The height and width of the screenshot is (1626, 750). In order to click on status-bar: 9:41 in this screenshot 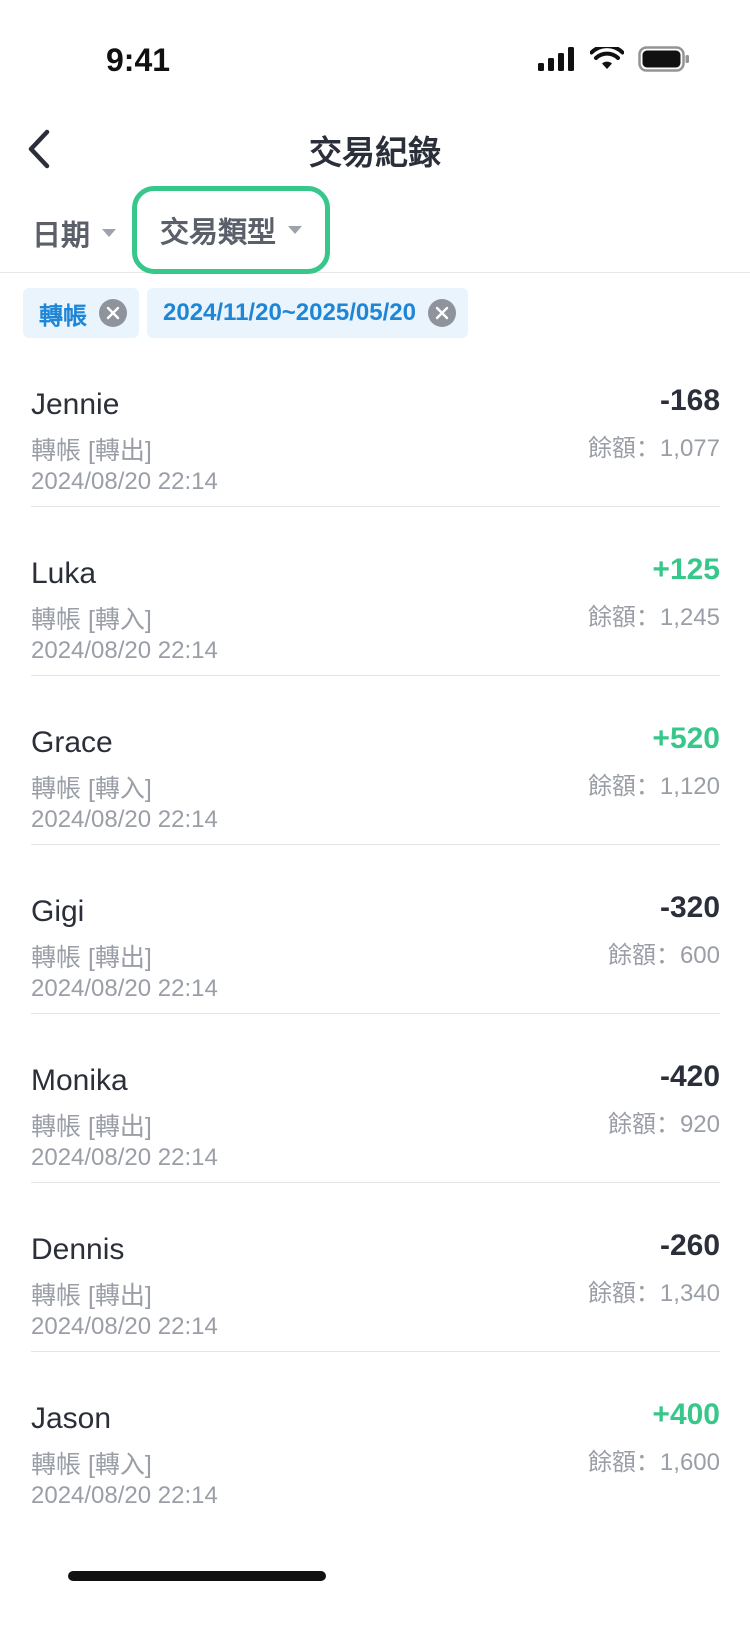, I will do `click(375, 55)`.